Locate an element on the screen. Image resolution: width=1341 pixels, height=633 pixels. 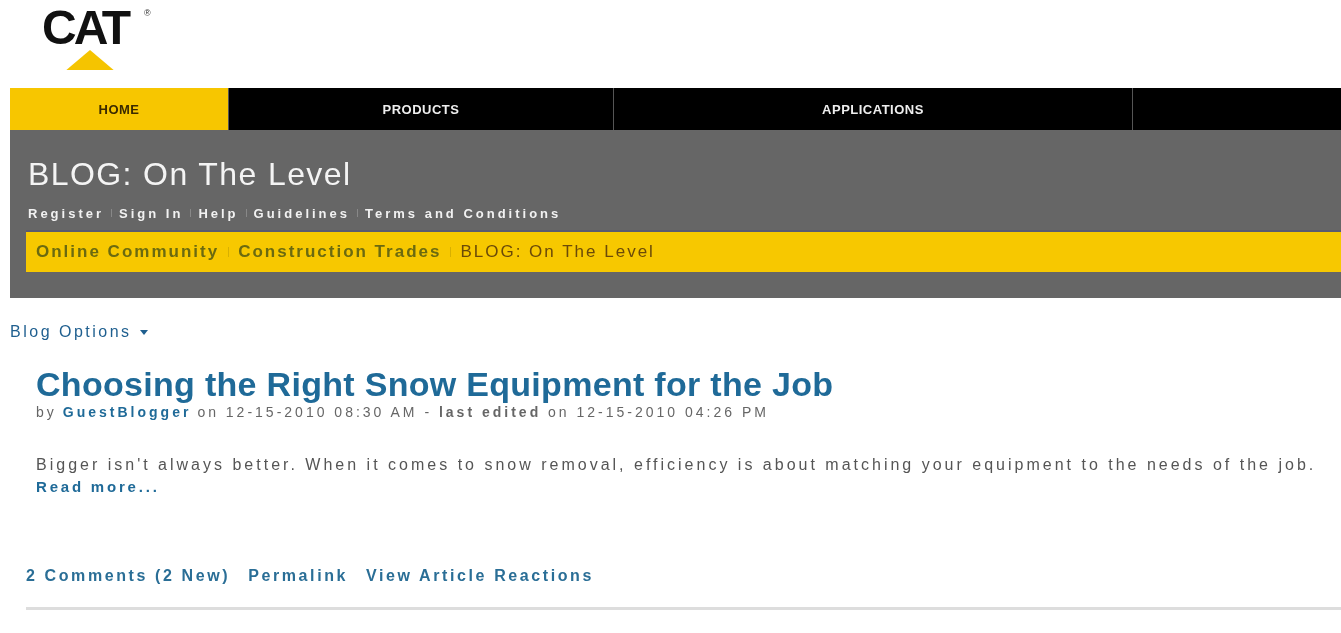
header-link: Register is located at coordinates (66, 213).